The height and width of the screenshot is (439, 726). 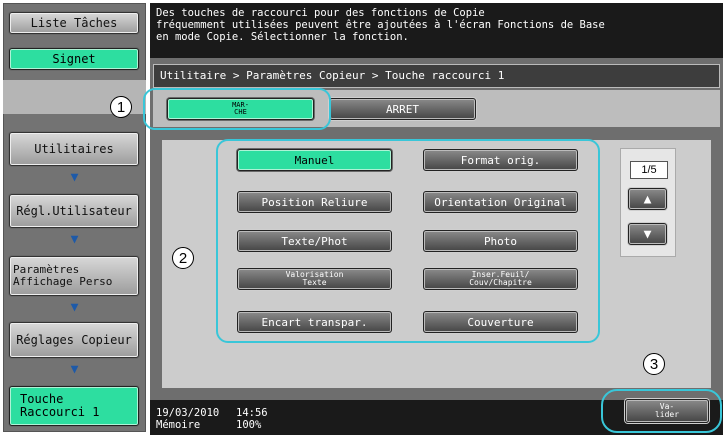 I want to click on nav-parametres-affichage-perso: Paramètres Affichage Perso, so click(x=74, y=276).